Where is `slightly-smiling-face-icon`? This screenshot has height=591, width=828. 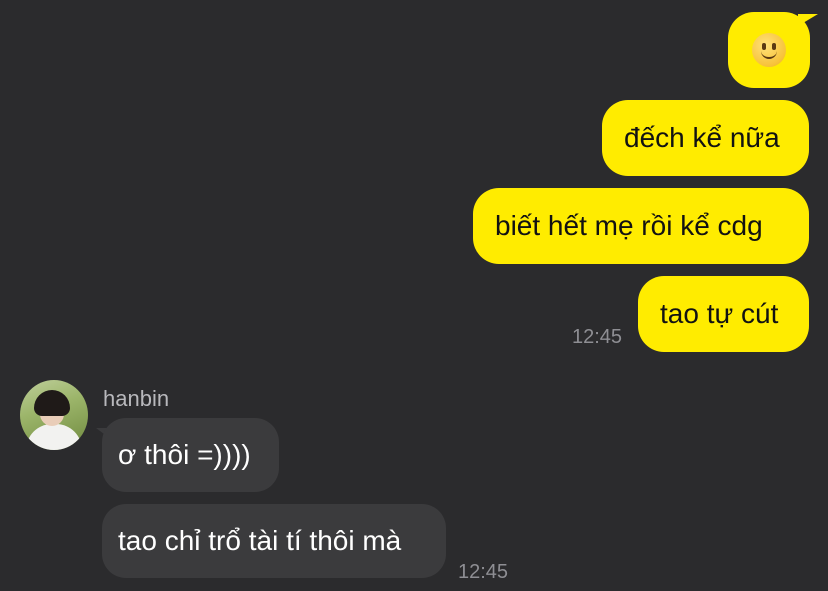 slightly-smiling-face-icon is located at coordinates (769, 50).